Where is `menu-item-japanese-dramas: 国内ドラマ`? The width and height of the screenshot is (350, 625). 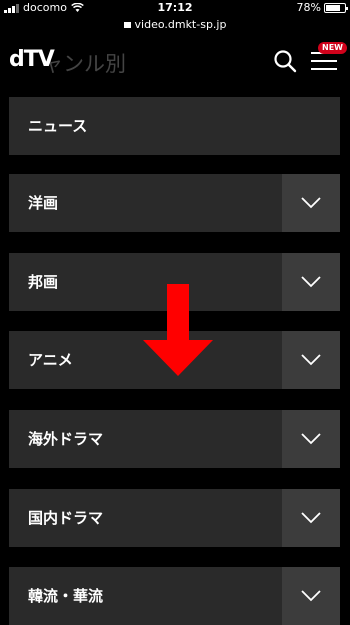
menu-item-japanese-dramas: 国内ドラマ is located at coordinates (174, 518).